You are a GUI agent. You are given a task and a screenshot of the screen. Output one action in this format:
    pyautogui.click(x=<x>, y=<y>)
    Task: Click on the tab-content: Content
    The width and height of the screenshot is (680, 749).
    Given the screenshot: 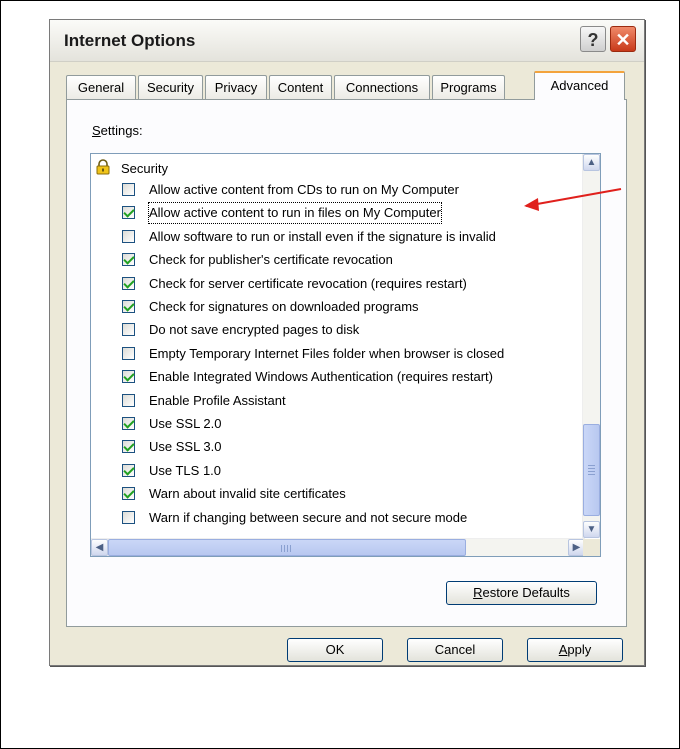 What is the action you would take?
    pyautogui.click(x=300, y=87)
    